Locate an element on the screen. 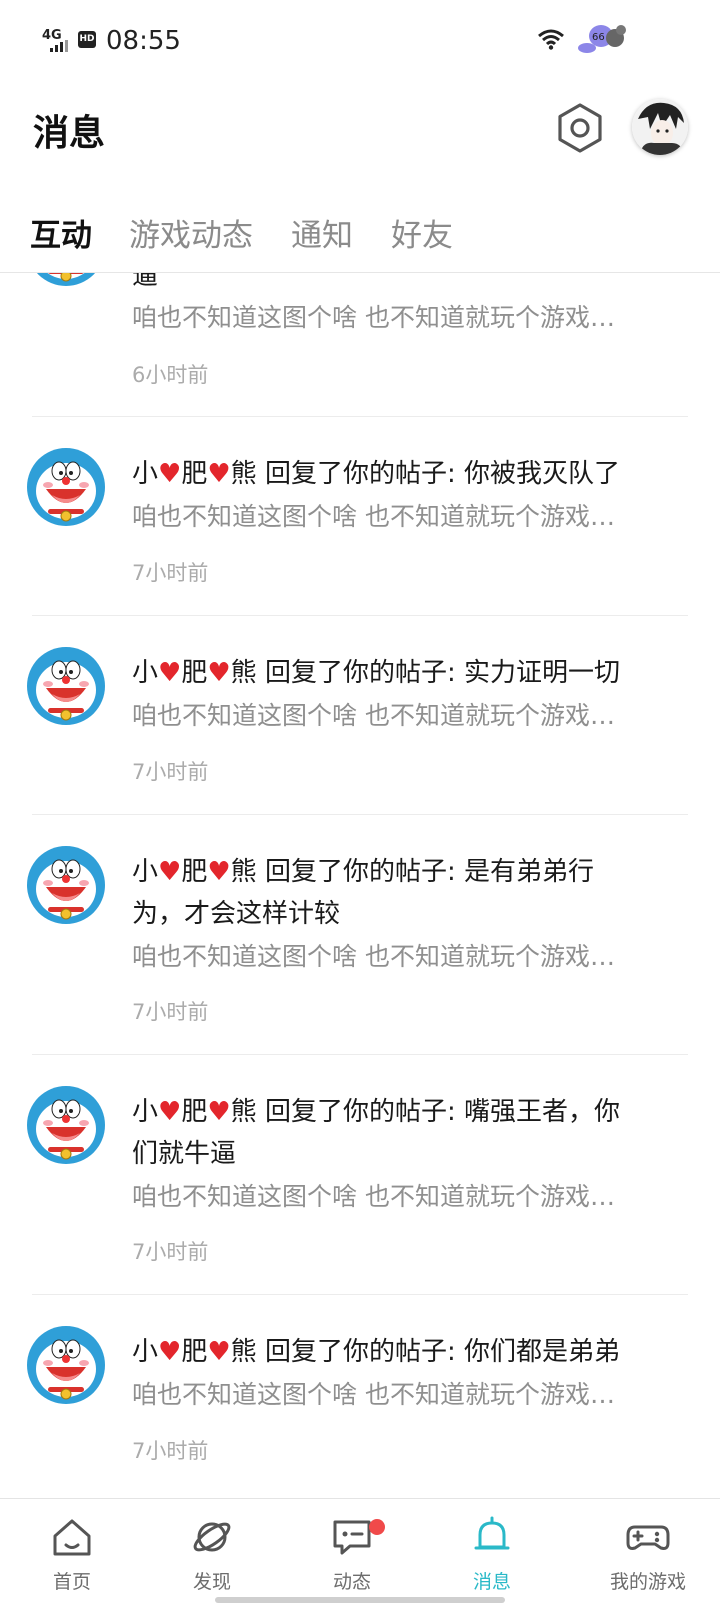  nav-messages: 消息 is located at coordinates (492, 1552).